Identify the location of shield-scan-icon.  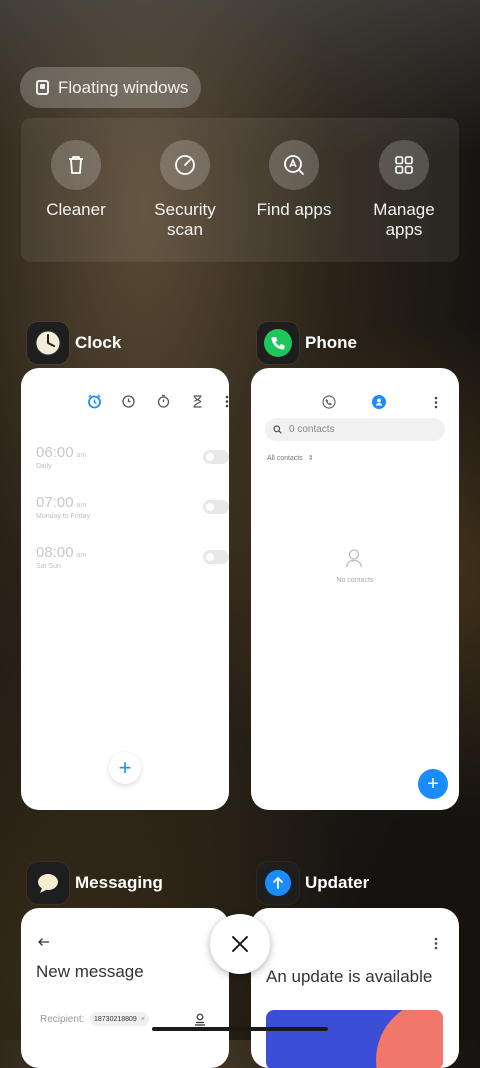
(185, 165).